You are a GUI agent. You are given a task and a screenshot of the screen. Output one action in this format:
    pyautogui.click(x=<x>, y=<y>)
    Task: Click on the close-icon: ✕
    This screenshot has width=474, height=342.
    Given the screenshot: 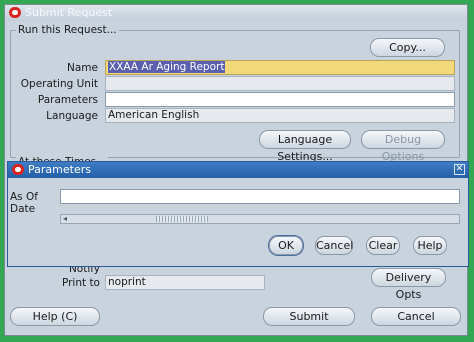 What is the action you would take?
    pyautogui.click(x=459, y=169)
    